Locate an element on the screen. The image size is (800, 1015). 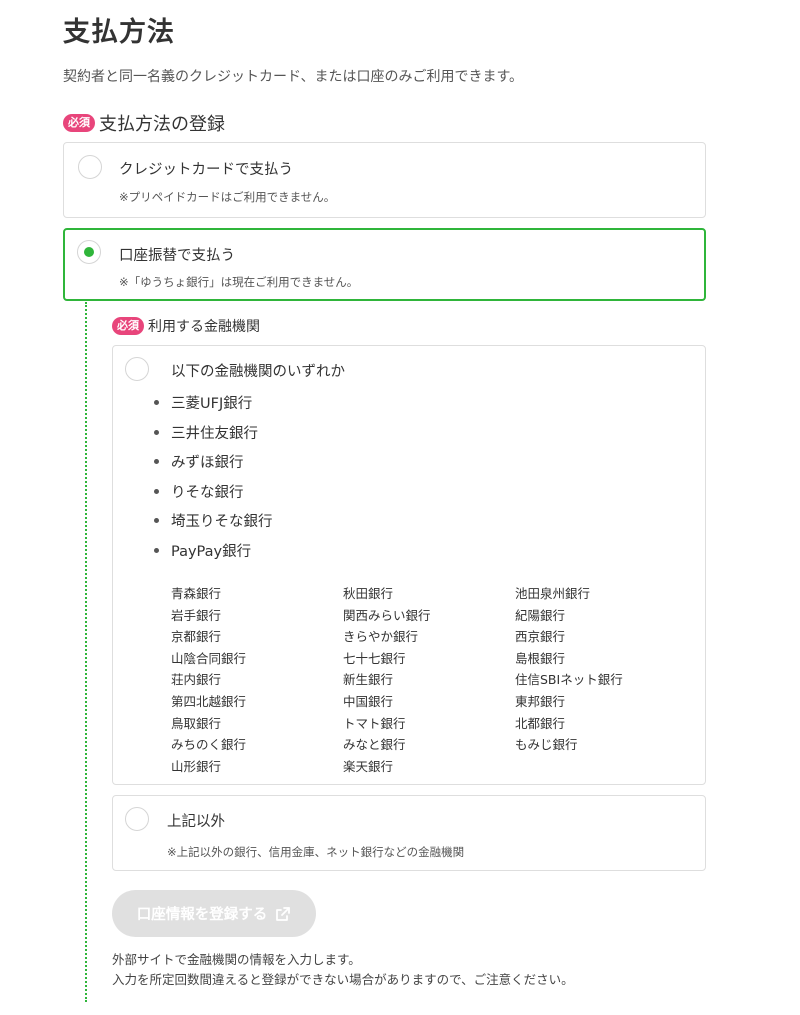
list-item: りそな銀行 is located at coordinates (211, 496).